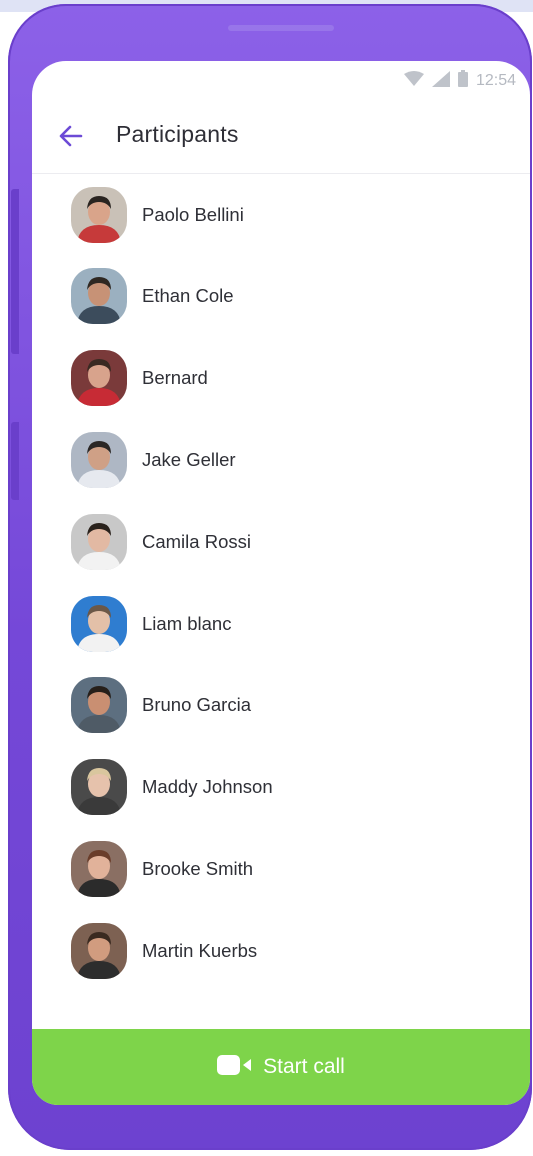 This screenshot has height=1156, width=533. Describe the element at coordinates (495, 80) in the screenshot. I see `status-time: 12:54` at that location.